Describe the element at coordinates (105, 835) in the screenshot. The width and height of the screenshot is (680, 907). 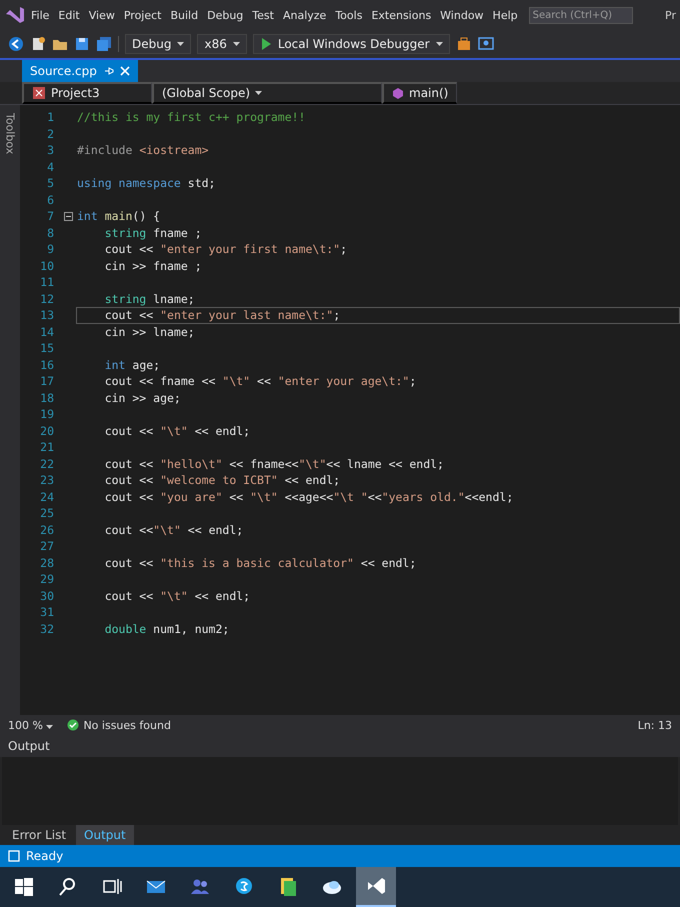
I see `panel-tab: Output` at that location.